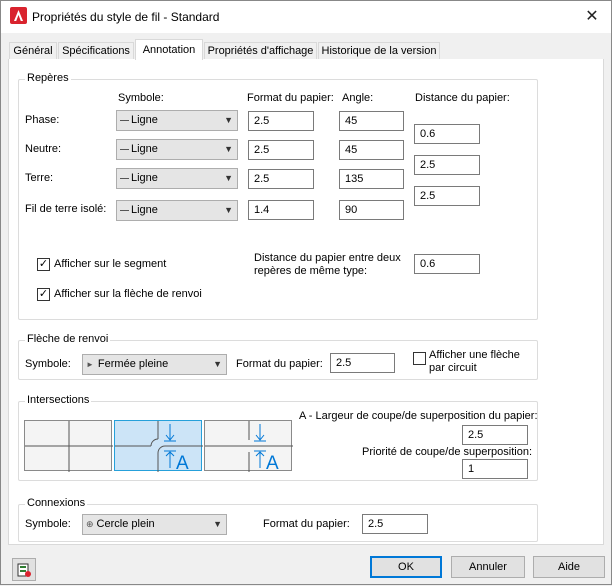 The height and width of the screenshot is (586, 612). What do you see at coordinates (43, 294) in the screenshot?
I see `afficher-fleche-checkbox: ✓` at bounding box center [43, 294].